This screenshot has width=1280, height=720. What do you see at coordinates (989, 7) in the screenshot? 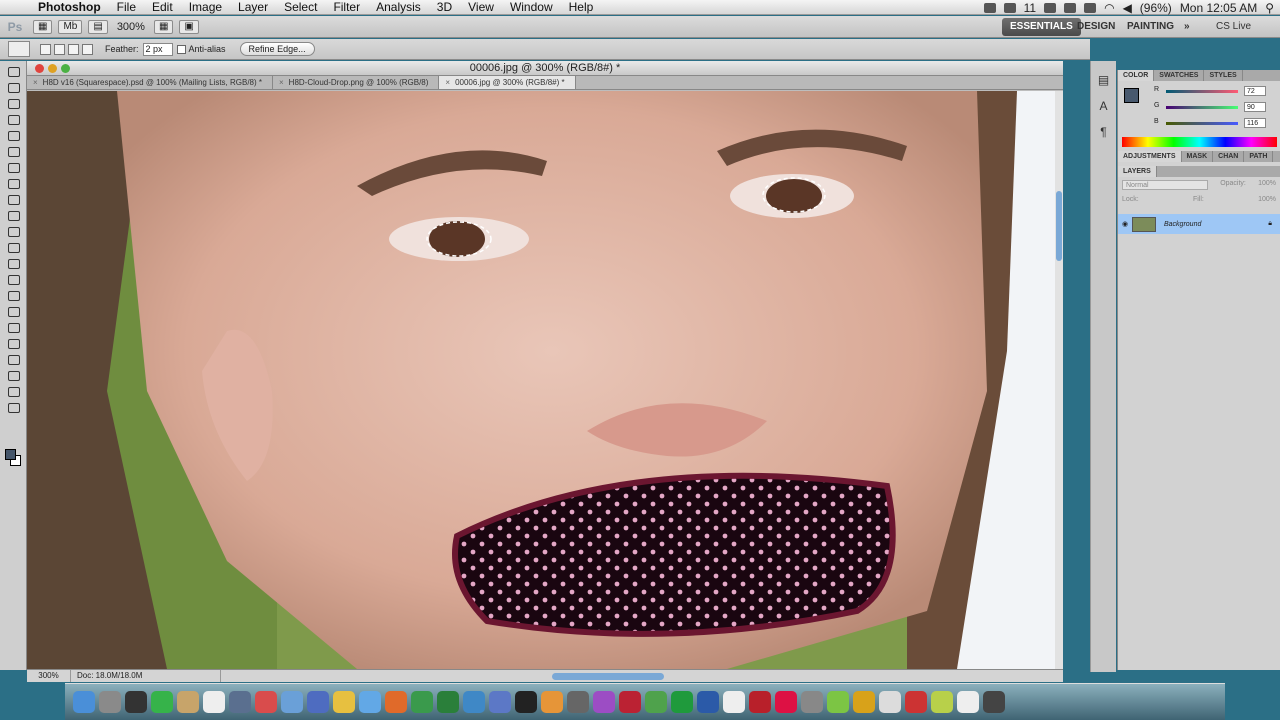
I see `screen-record-icon` at bounding box center [989, 7].